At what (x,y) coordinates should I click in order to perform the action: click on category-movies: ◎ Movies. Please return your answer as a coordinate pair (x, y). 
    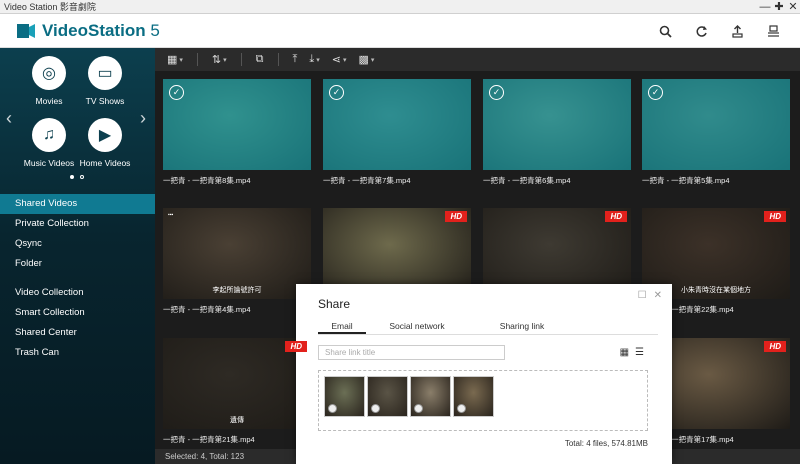
    Looking at the image, I should click on (49, 81).